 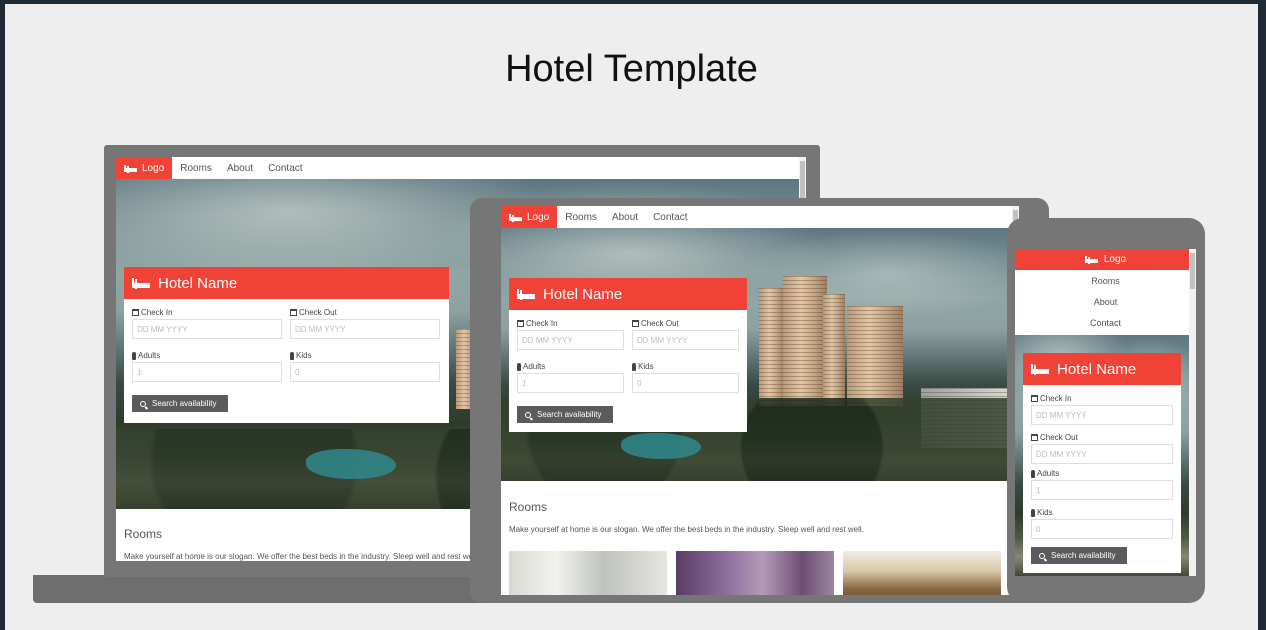 I want to click on laptop-navbar: Logo Rooms About Contact, so click(x=461, y=168).